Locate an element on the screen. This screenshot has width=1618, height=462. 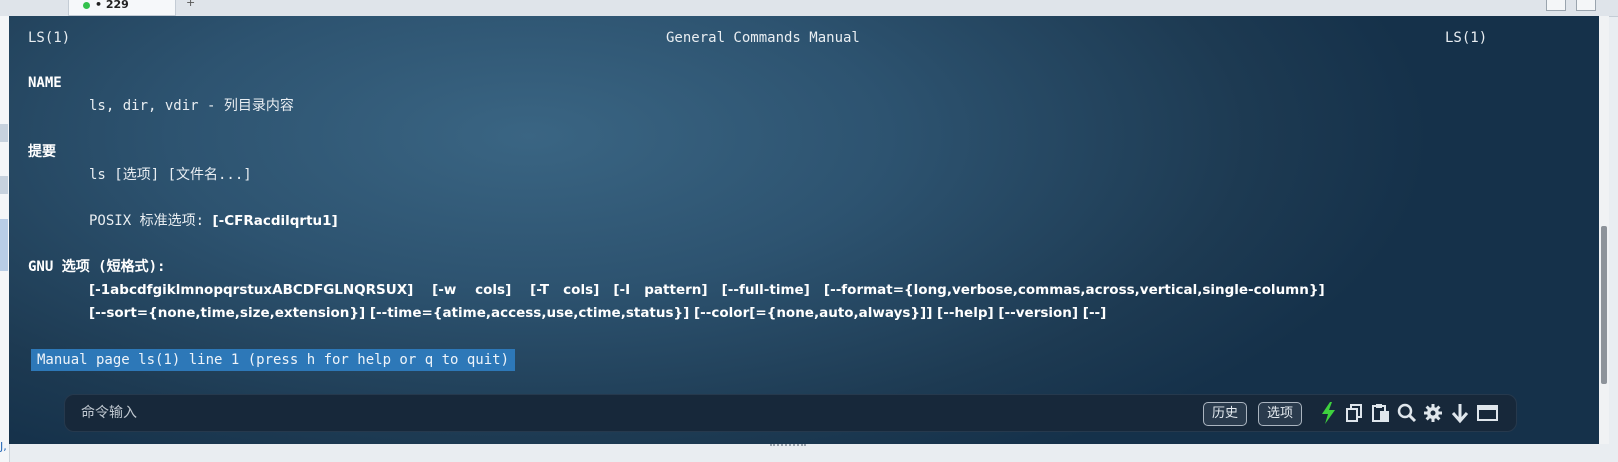
restore-window-button is located at coordinates (1556, 5).